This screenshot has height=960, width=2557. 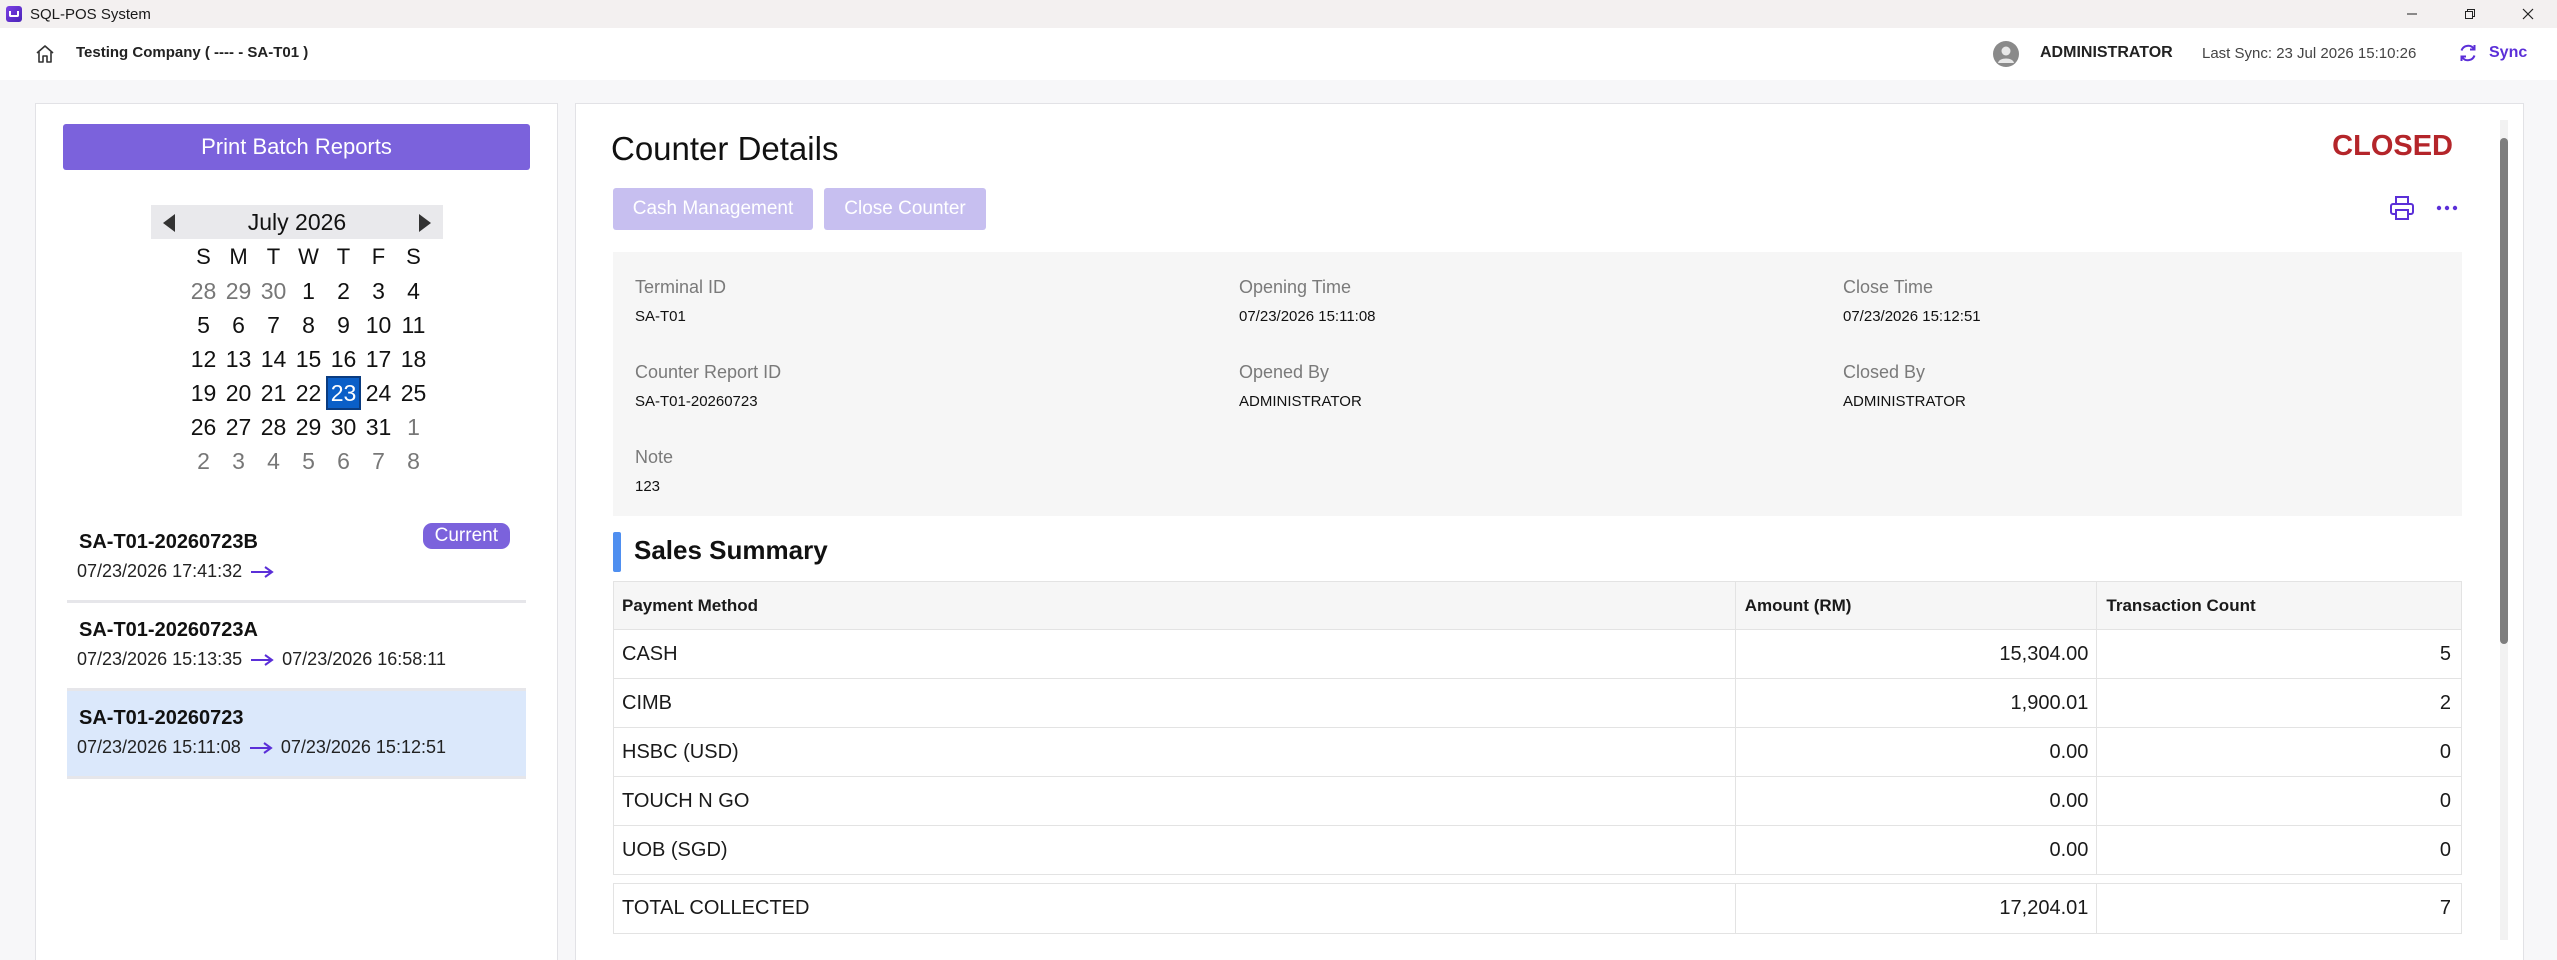 I want to click on scrollbar-thumb, so click(x=2504, y=391).